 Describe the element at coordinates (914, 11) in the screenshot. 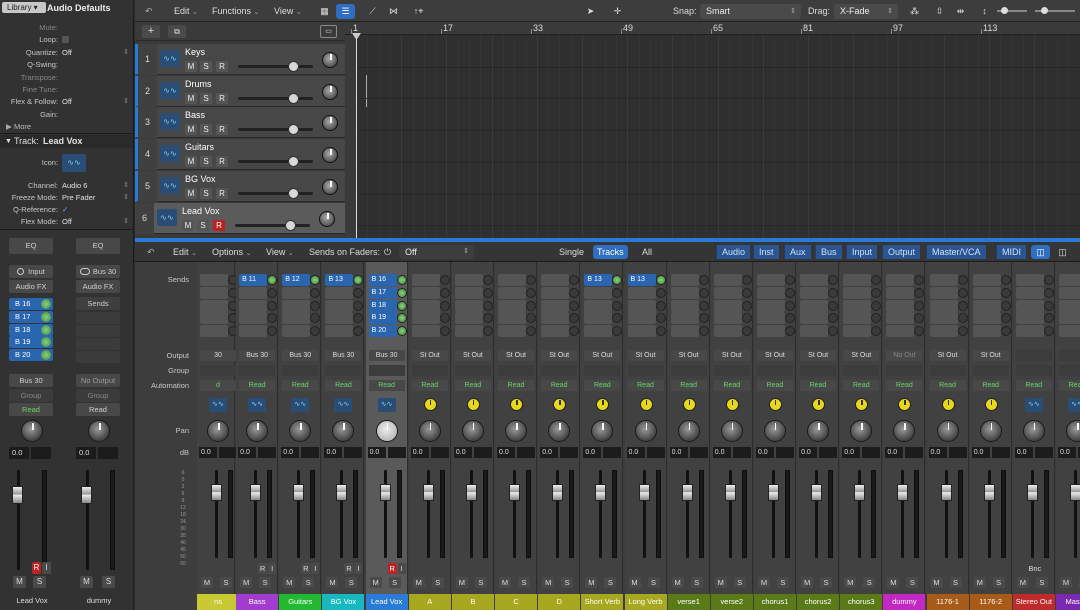

I see `waveform-zoom-icon: ⁂` at that location.